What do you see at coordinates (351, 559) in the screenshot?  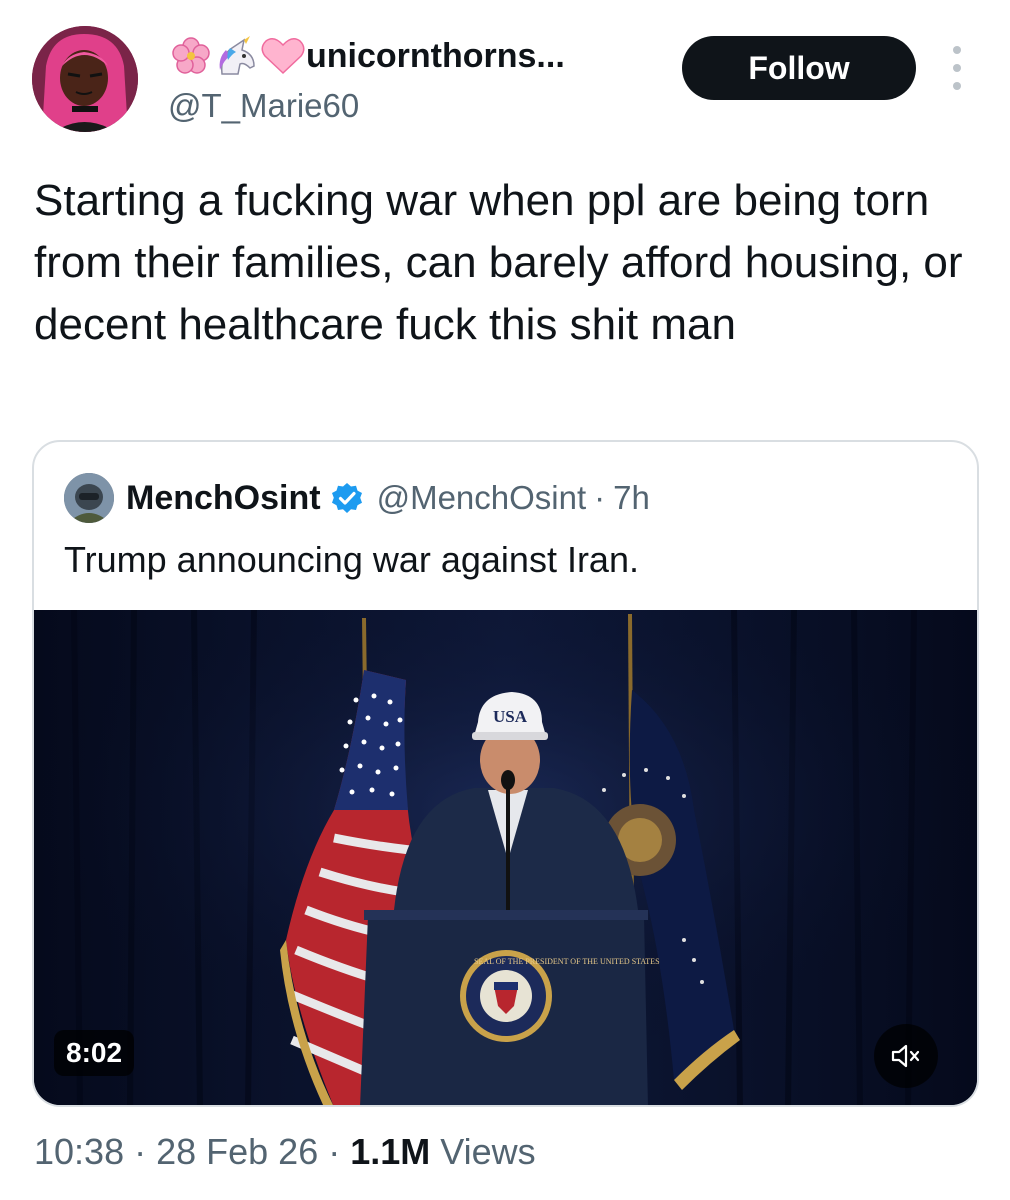 I see `quoted-tweet-text: Trump announcing war against Iran.` at bounding box center [351, 559].